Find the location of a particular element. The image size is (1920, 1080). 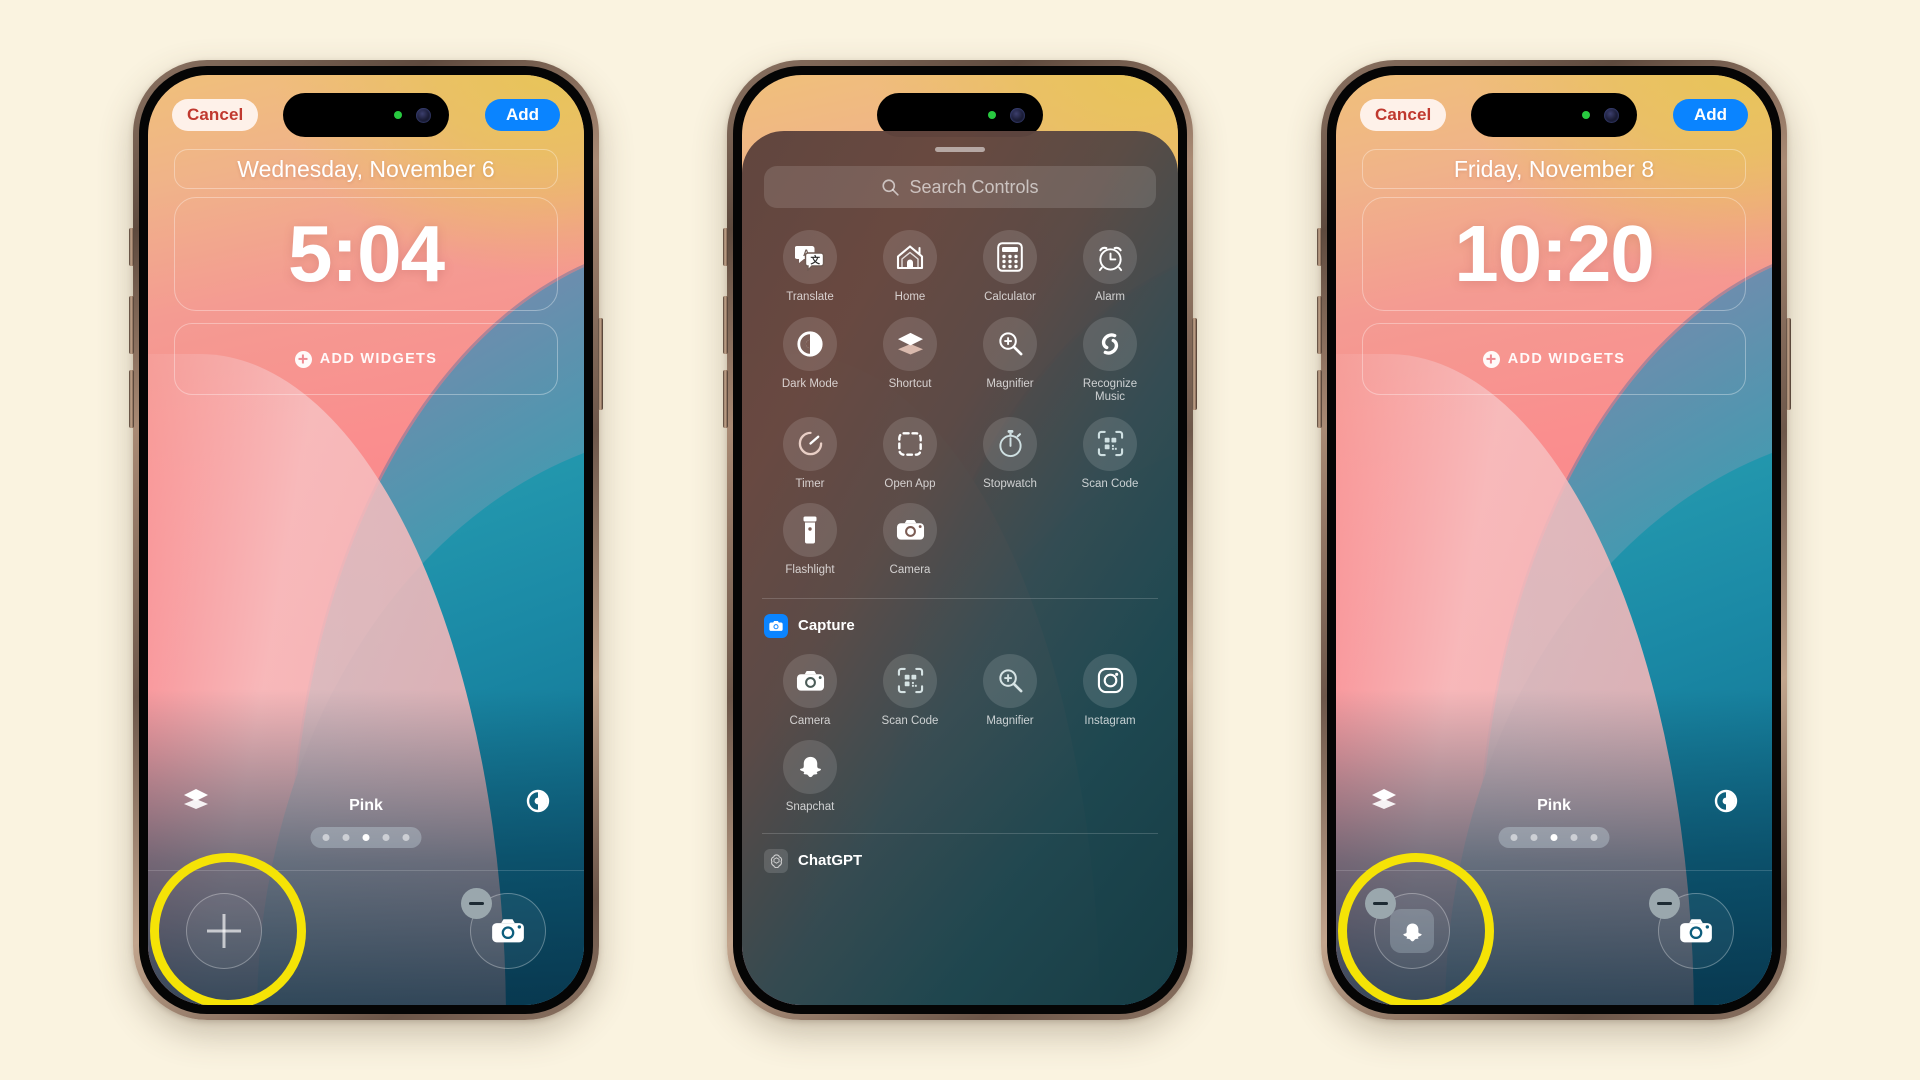

control-dark-mode: Dark Mode is located at coordinates (810, 360).